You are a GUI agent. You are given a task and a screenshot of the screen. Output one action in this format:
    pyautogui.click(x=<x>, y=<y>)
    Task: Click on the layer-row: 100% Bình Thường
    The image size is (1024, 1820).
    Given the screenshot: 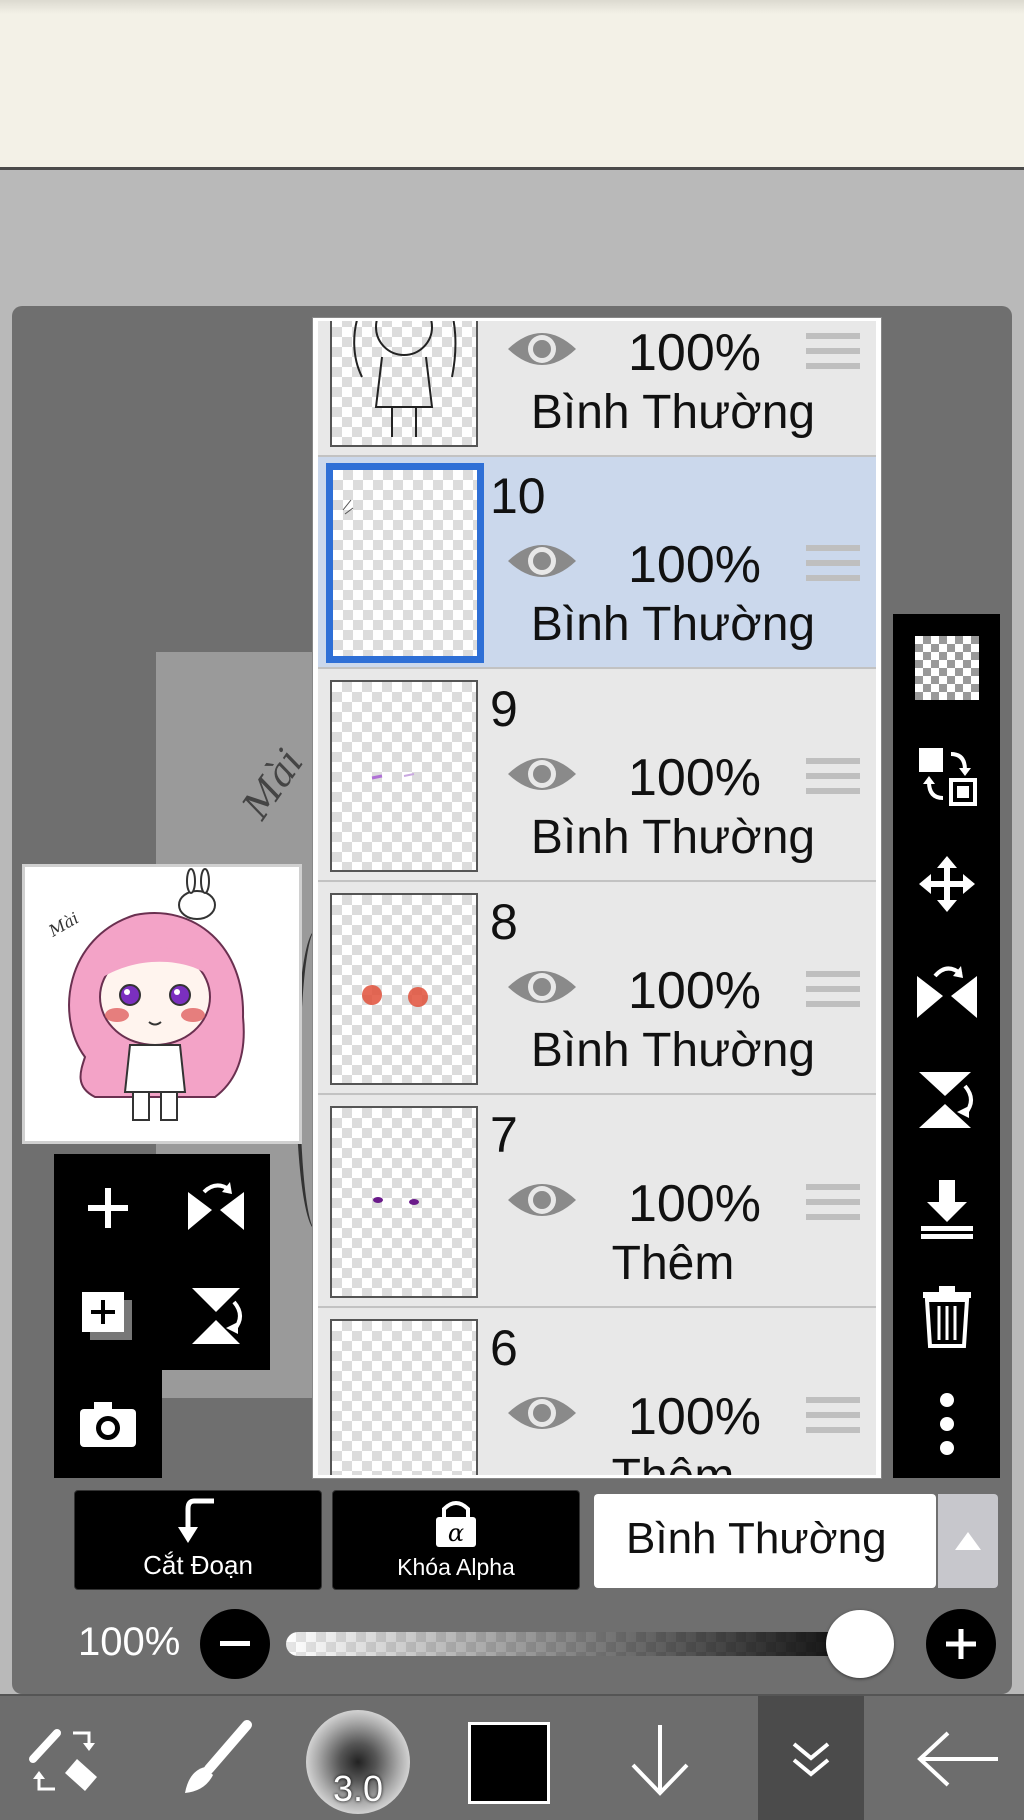 What is the action you would take?
    pyautogui.click(x=597, y=389)
    